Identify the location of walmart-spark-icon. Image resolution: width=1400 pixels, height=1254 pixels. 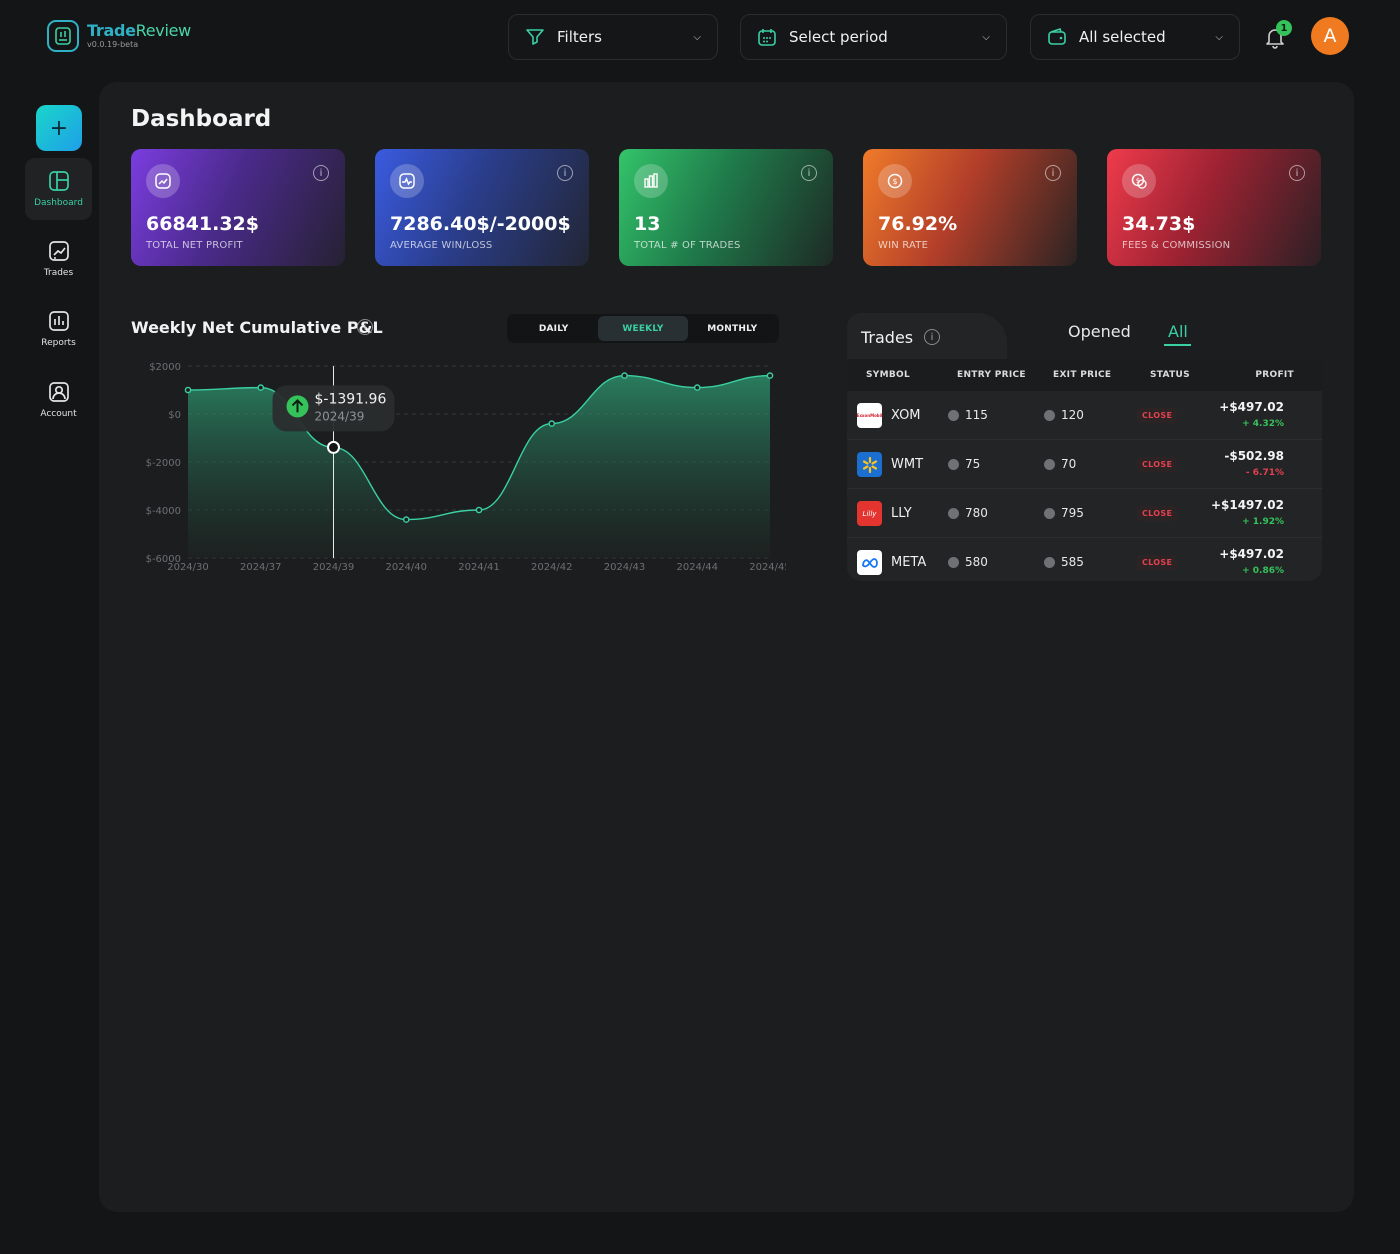
(869, 464).